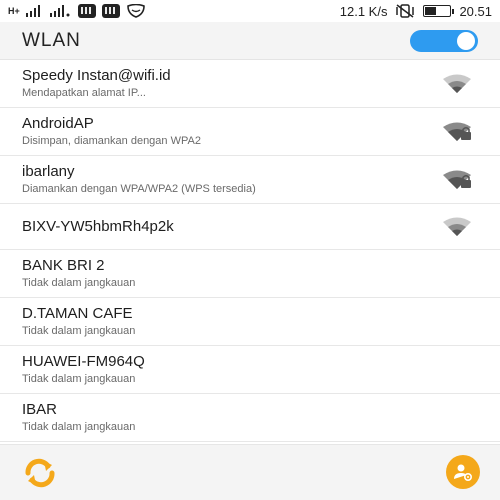  I want to click on network-ssid: Speedy Instan@wifi.id, so click(96, 75).